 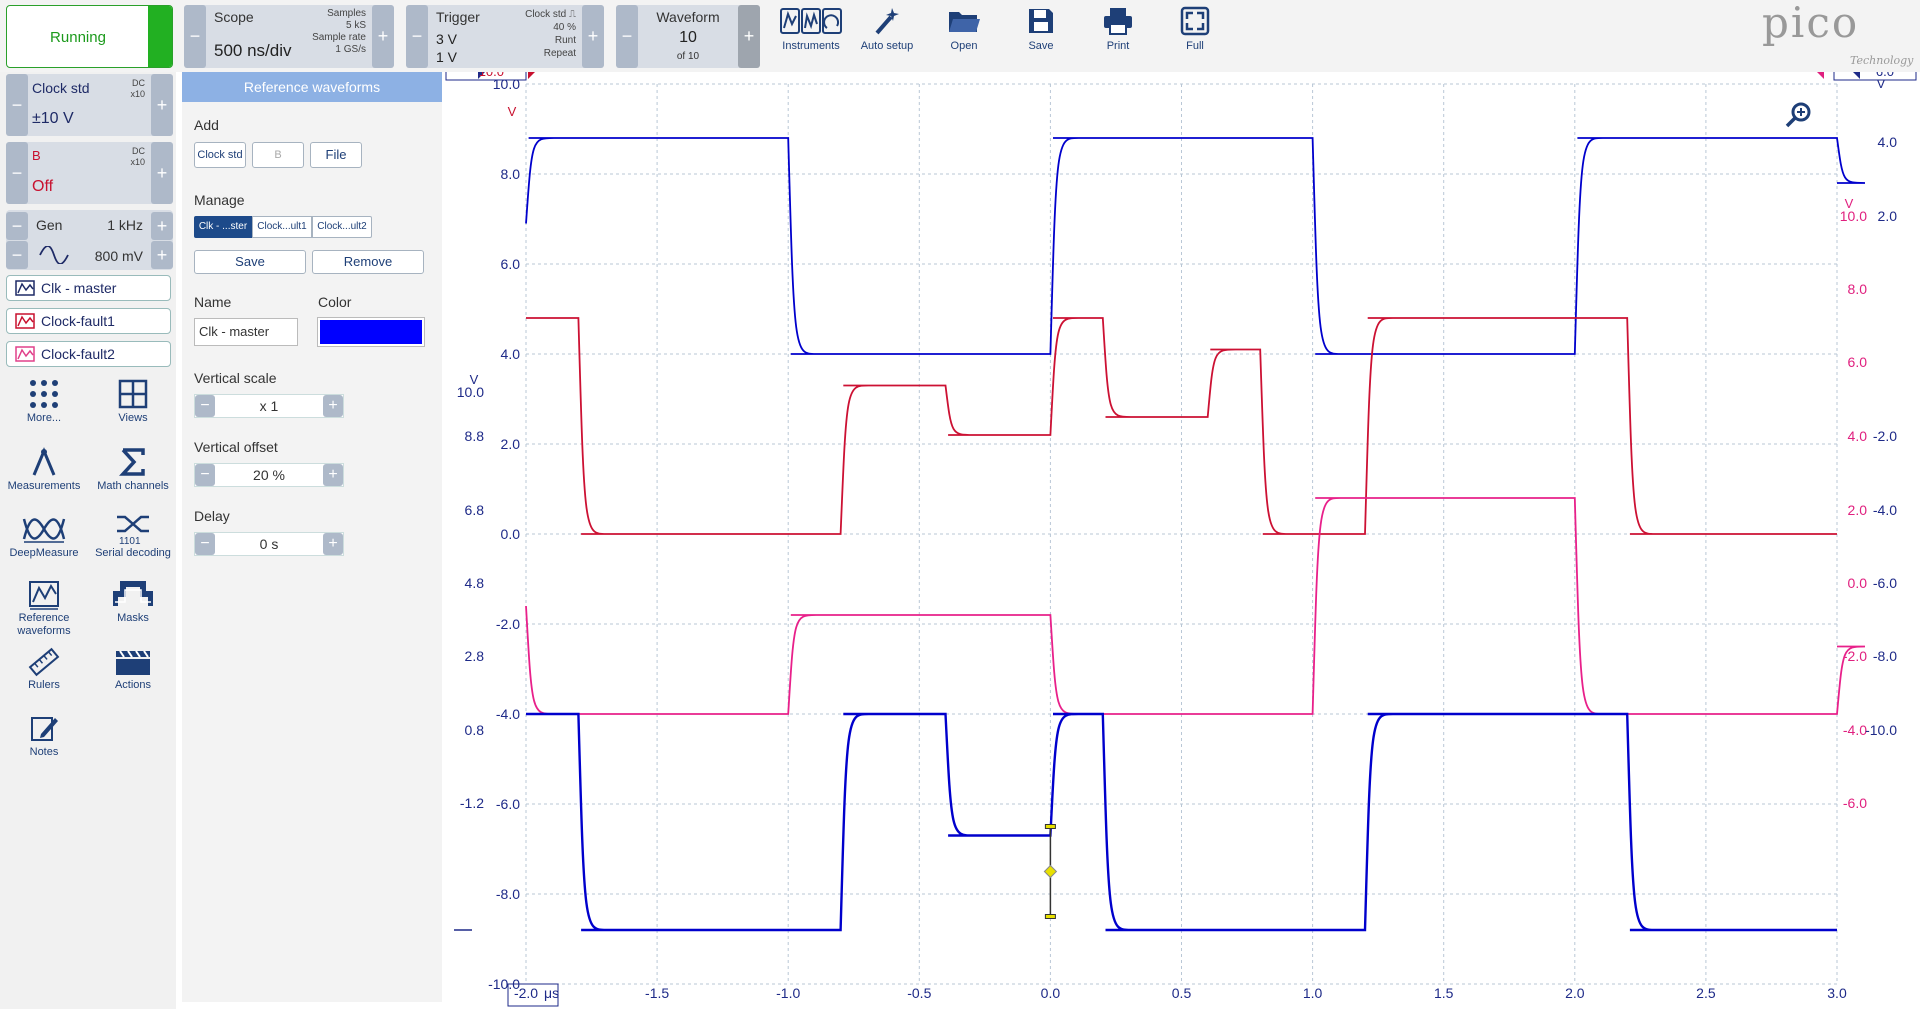 What do you see at coordinates (1050, 871) in the screenshot?
I see `trigger-marker-diamond` at bounding box center [1050, 871].